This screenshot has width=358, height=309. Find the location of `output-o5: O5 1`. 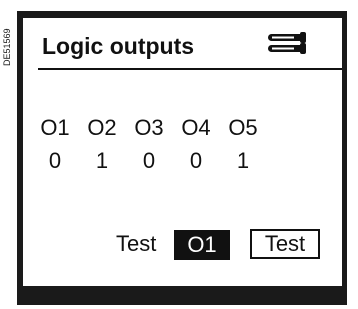

output-o5: O5 1 is located at coordinates (243, 144).